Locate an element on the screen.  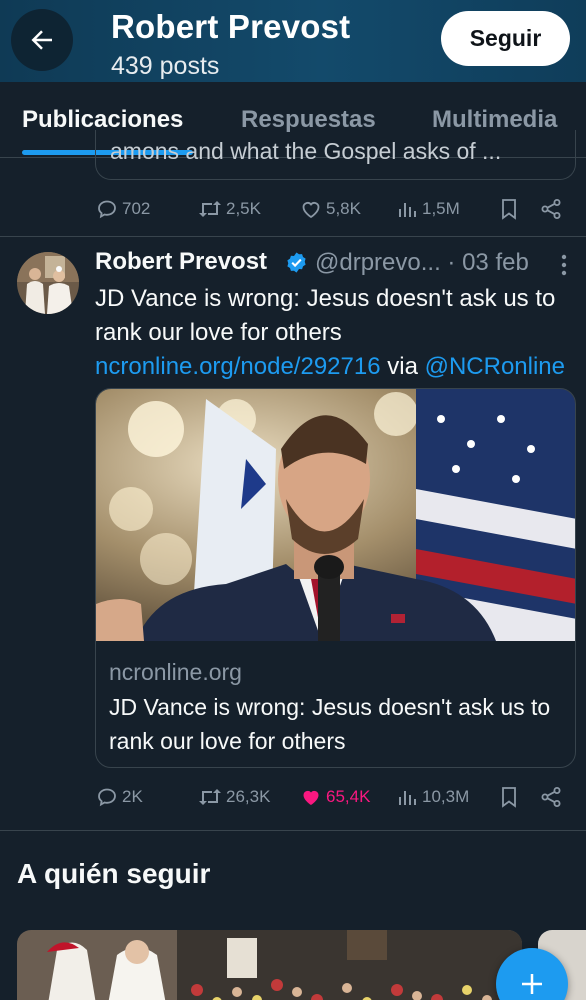
who-to-follow-title: A quién seguir is located at coordinates (114, 873).